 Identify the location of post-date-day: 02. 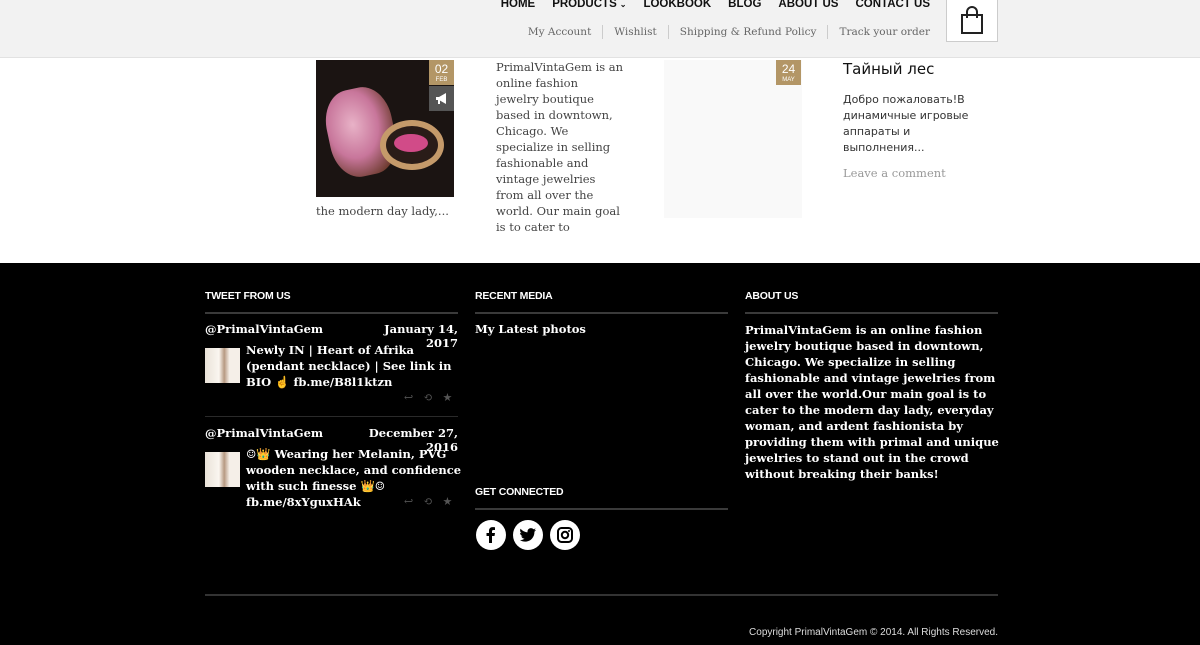
(441, 69).